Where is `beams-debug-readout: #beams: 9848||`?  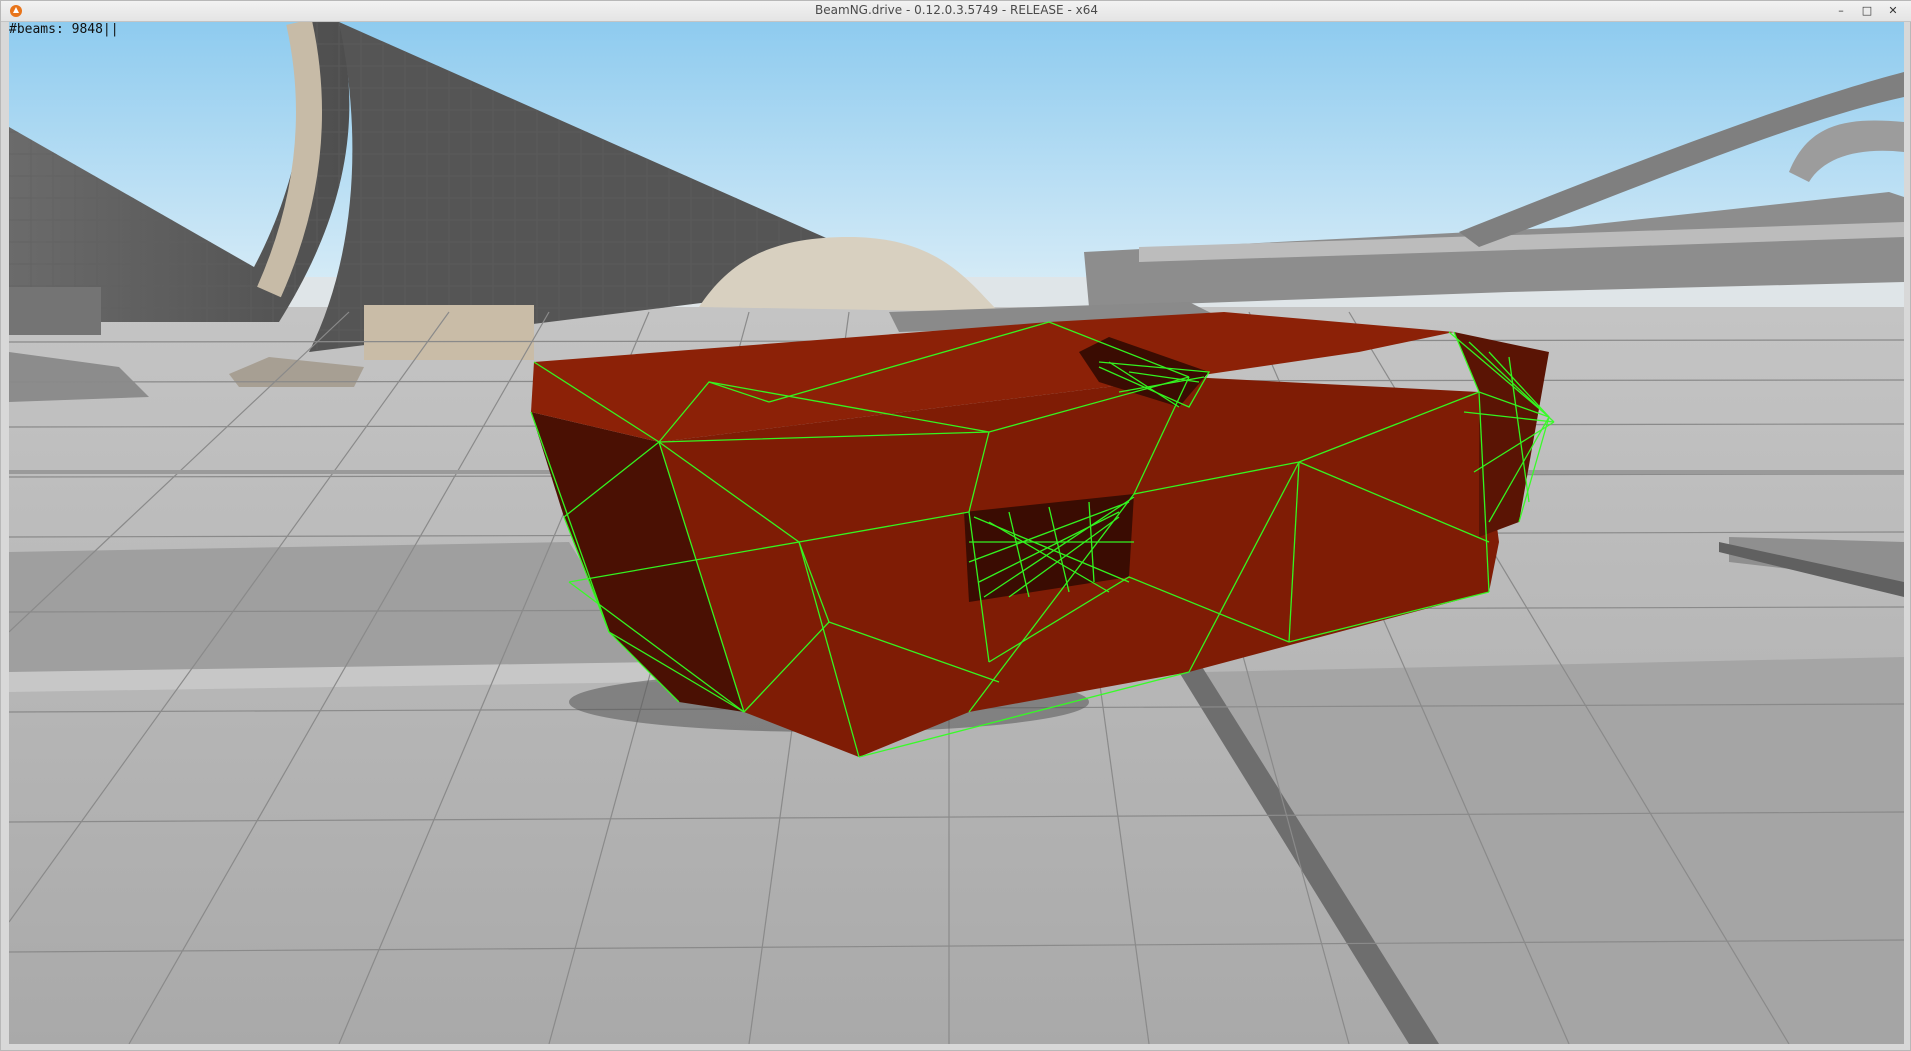
beams-debug-readout: #beams: 9848|| is located at coordinates (64, 29).